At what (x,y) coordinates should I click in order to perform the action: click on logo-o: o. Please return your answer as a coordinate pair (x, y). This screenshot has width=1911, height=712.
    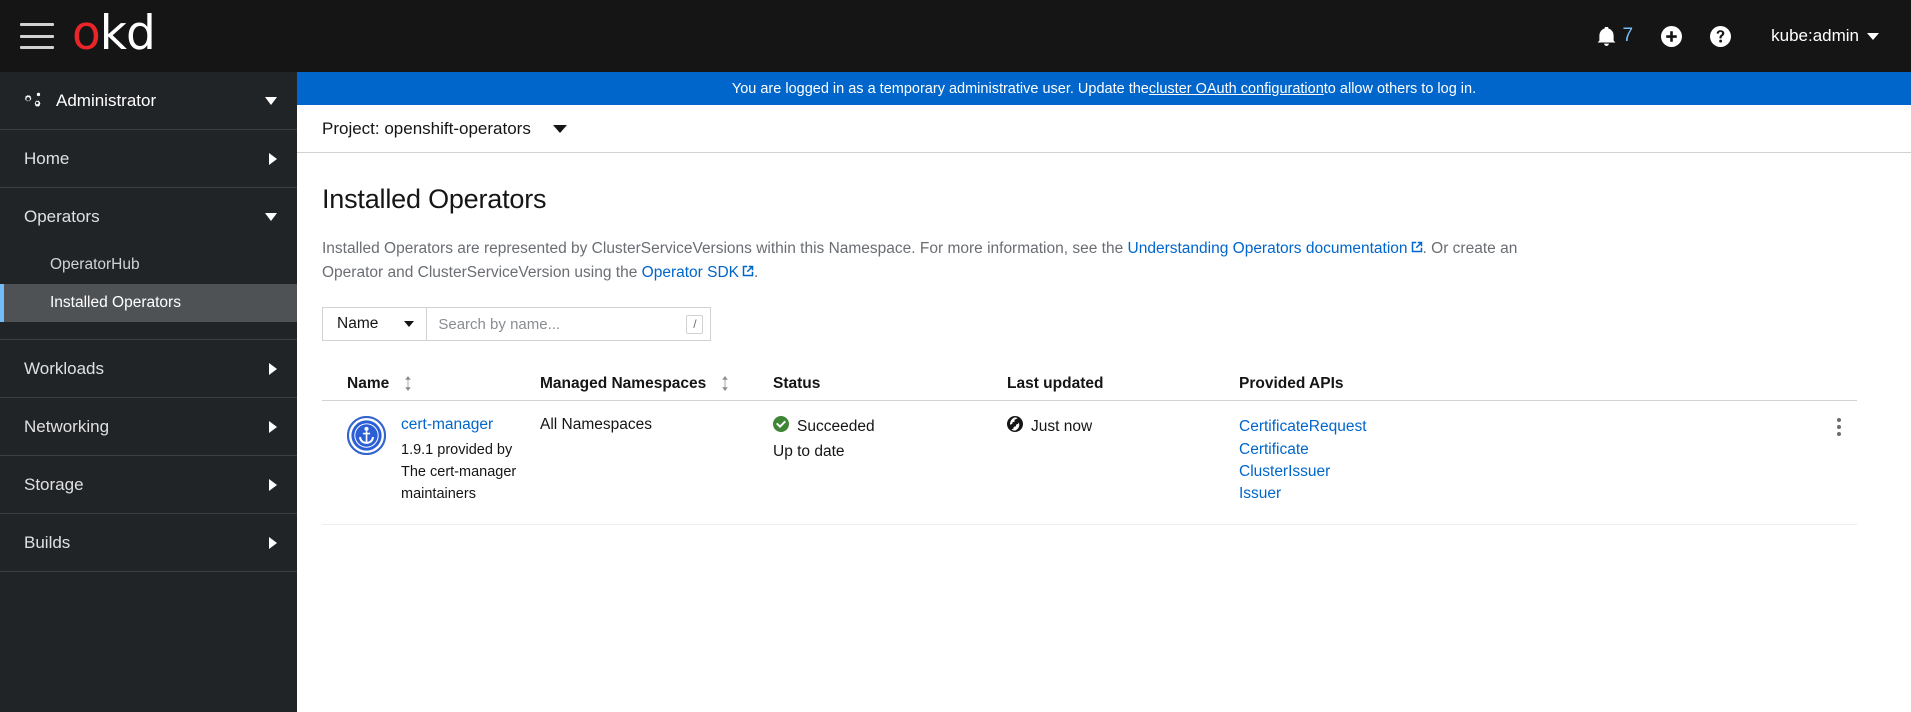
    Looking at the image, I should click on (86, 33).